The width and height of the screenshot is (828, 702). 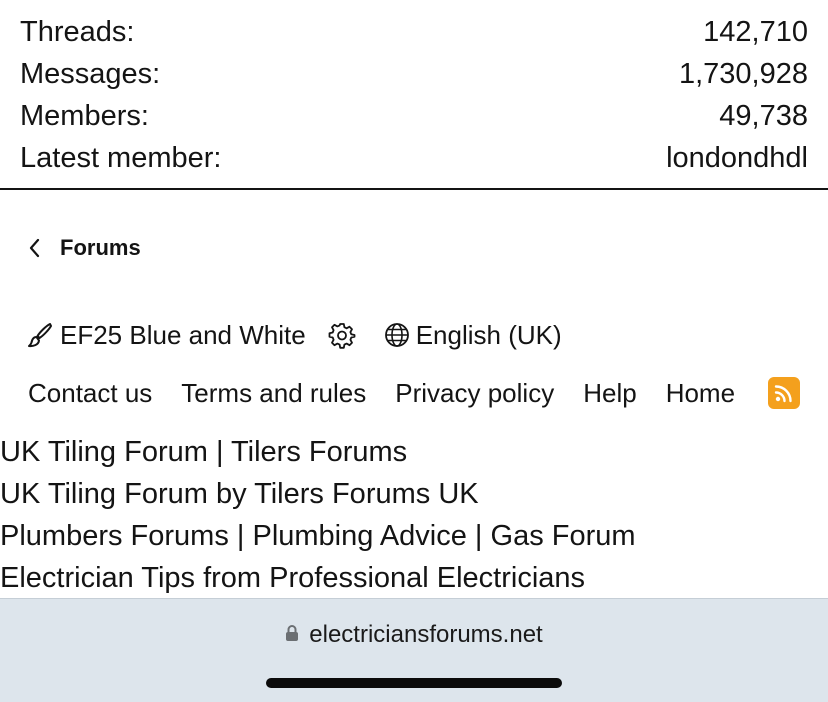 I want to click on partner-link: UK Tiling Forum | Tilers Forums, so click(x=318, y=452).